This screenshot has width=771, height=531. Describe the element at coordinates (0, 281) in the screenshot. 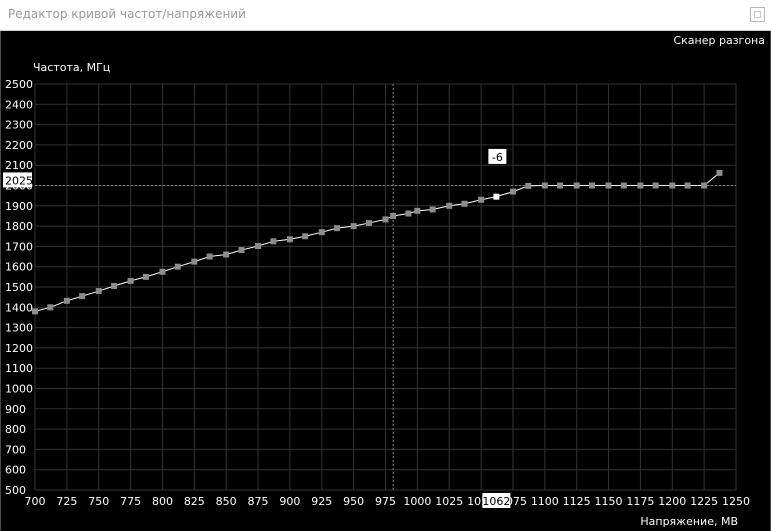

I see `window-left-border` at that location.